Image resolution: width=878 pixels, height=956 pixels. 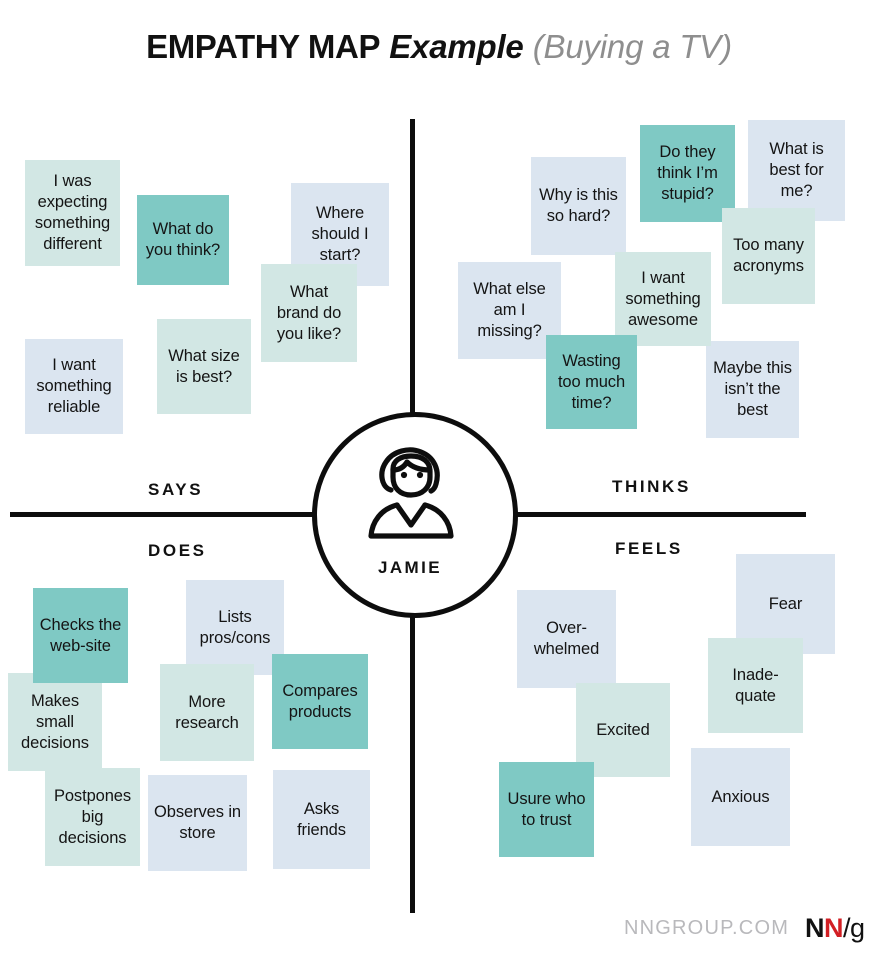 I want to click on sticky-note-text: Lists pros/cons, so click(x=235, y=627).